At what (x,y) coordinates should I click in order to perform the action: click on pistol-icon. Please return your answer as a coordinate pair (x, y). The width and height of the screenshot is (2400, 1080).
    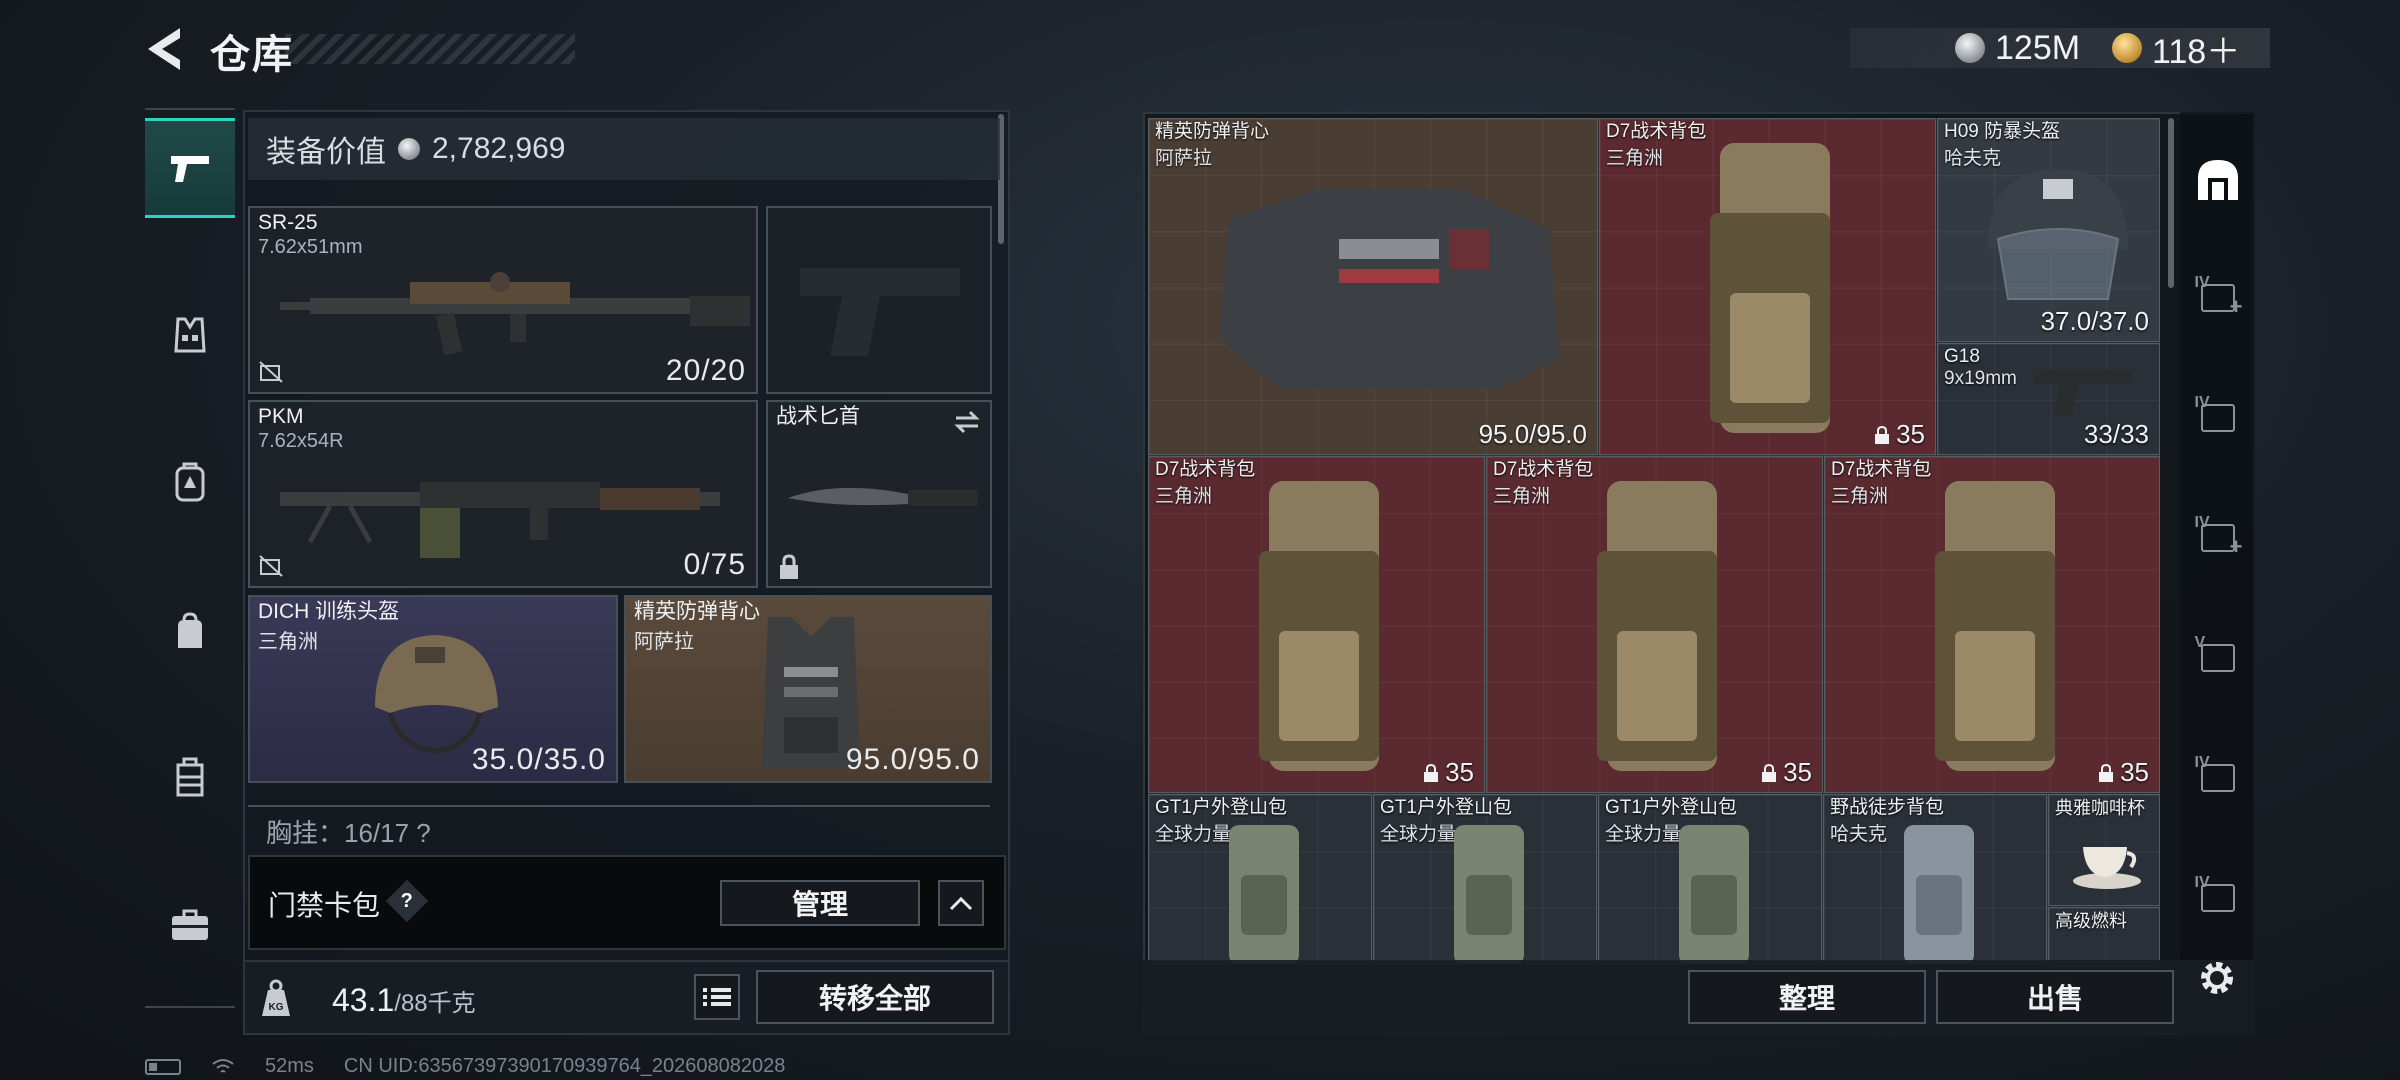
    Looking at the image, I should click on (190, 169).